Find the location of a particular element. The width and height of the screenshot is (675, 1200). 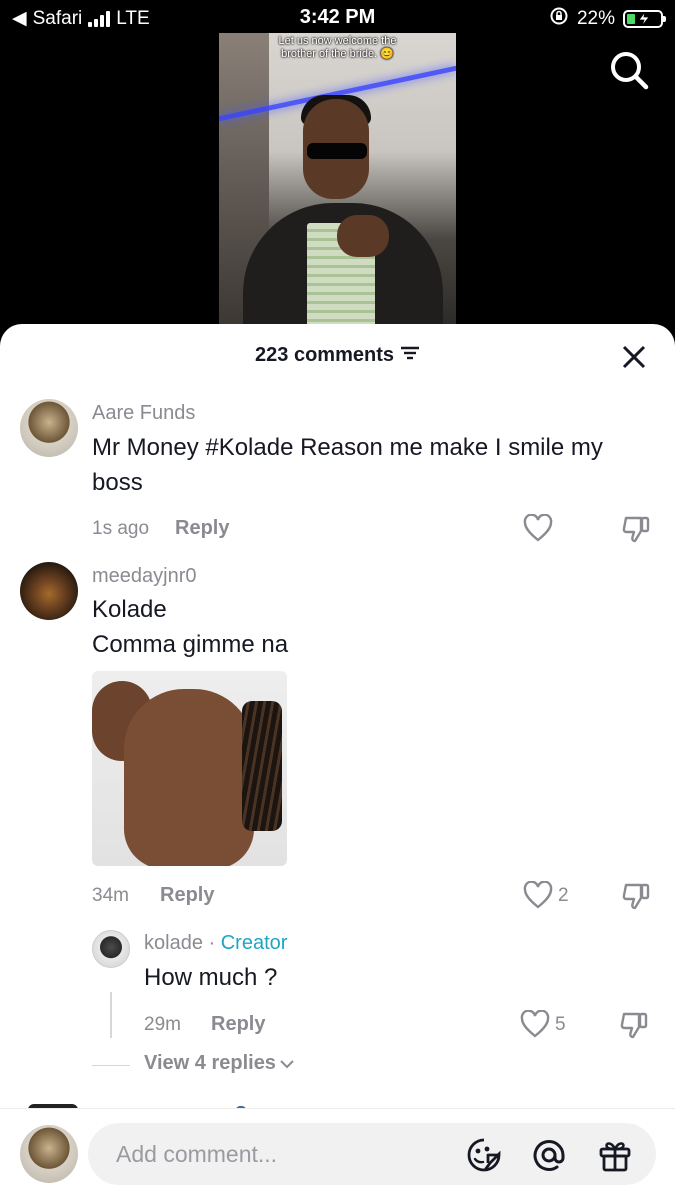

orientation-lock-icon is located at coordinates (559, 19).